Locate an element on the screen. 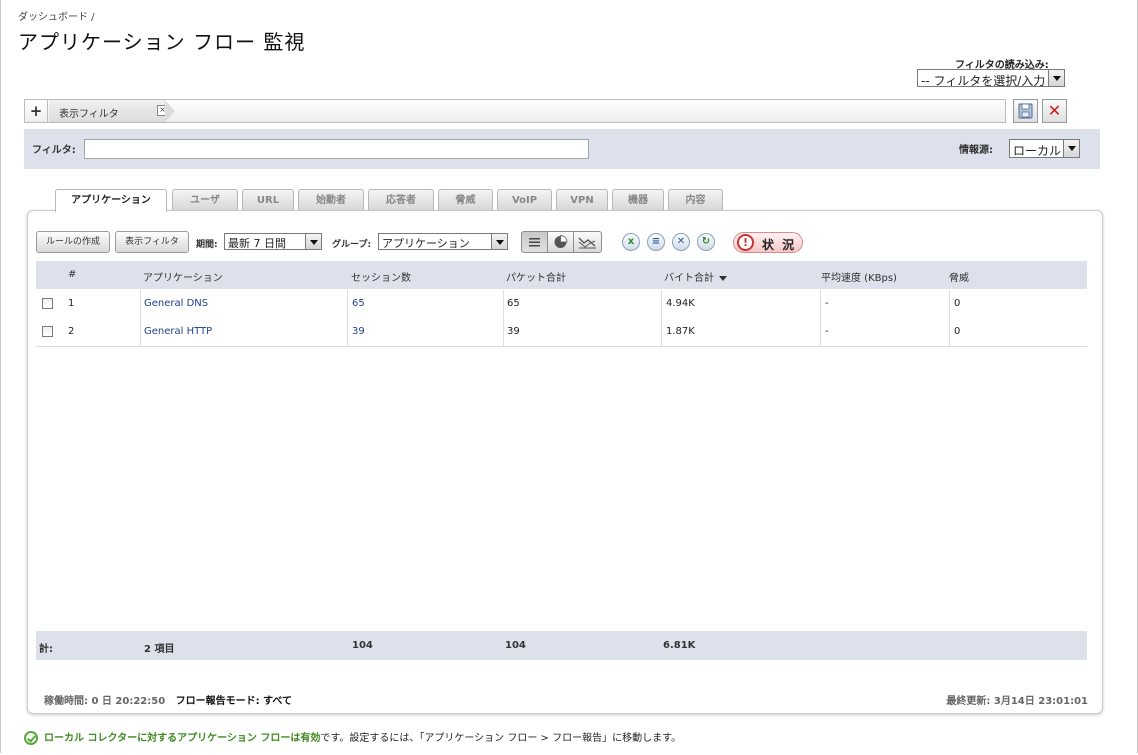  packets-value: 39 is located at coordinates (513, 331).